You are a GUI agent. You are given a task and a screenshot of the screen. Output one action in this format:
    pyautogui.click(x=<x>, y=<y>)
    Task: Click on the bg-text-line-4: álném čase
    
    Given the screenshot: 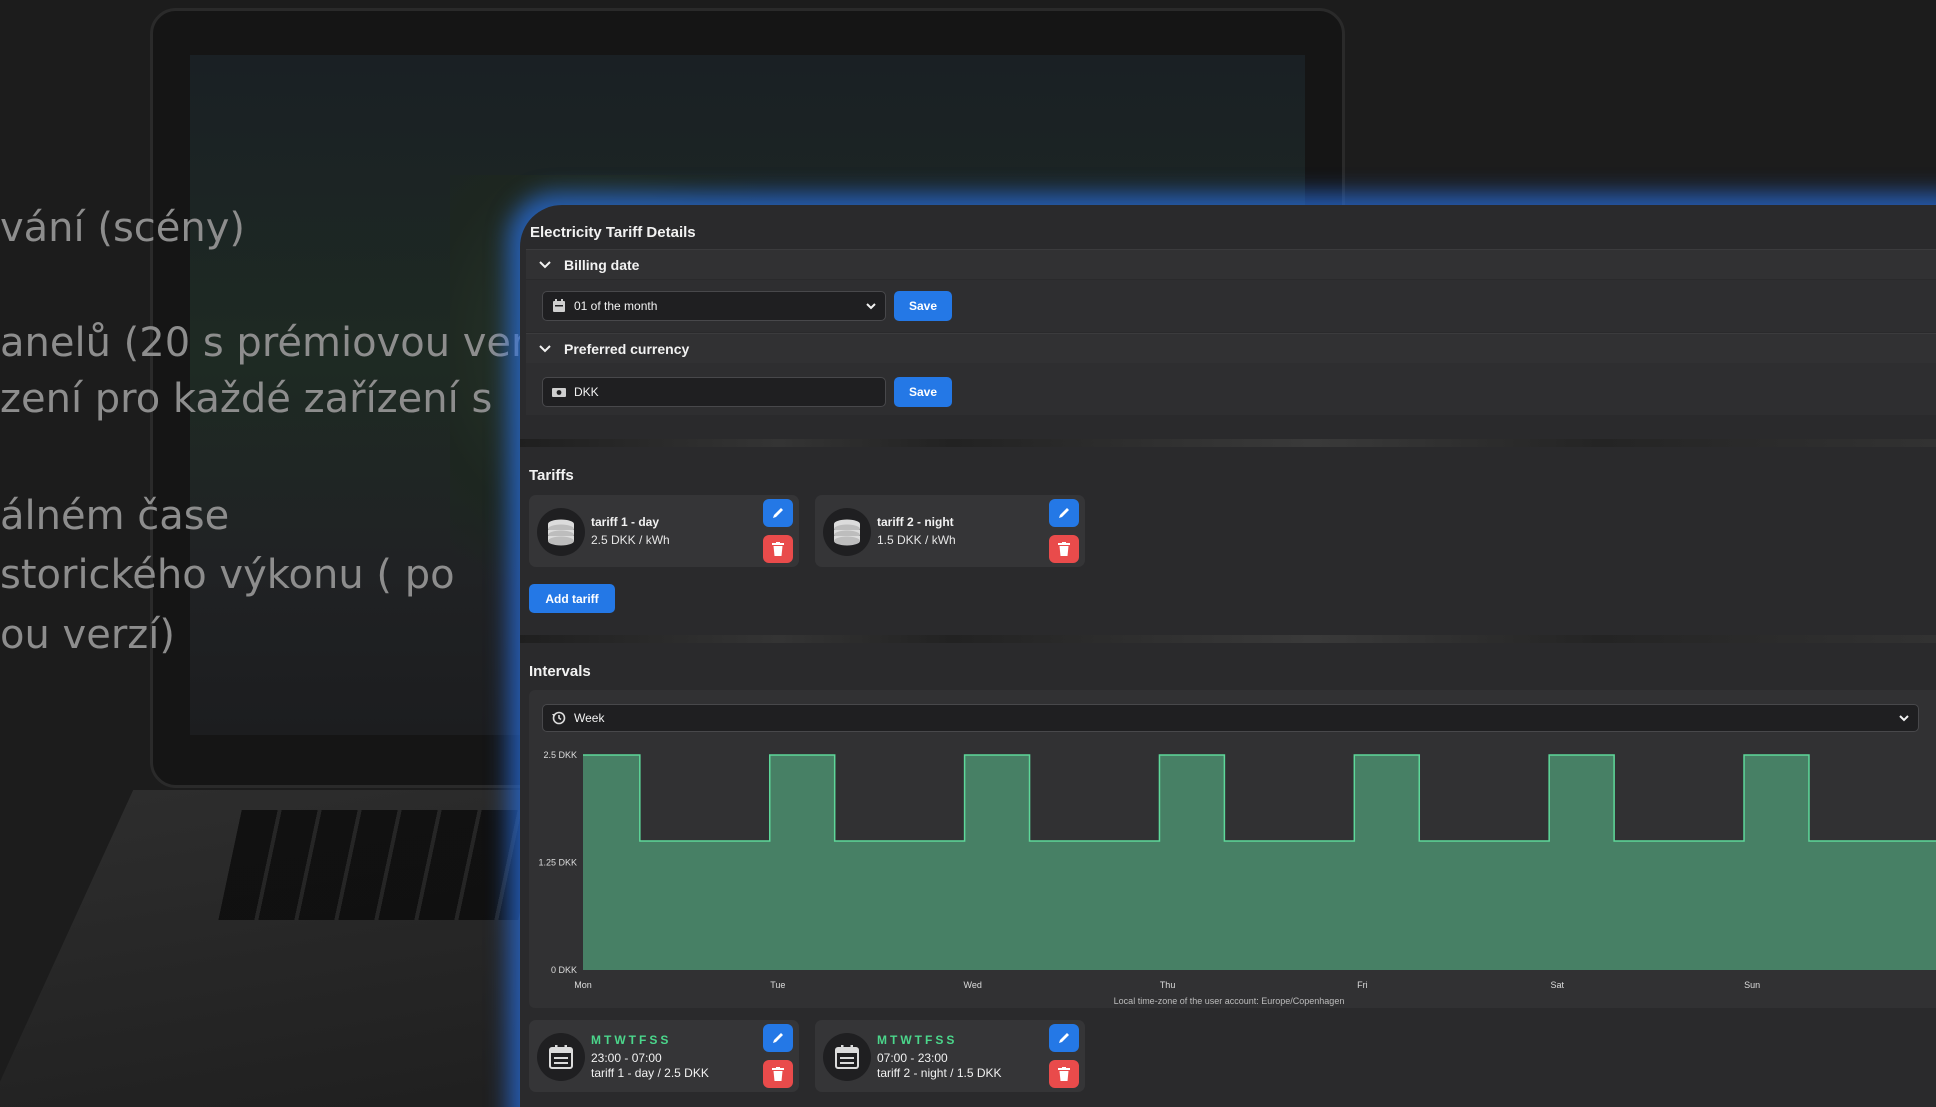 What is the action you would take?
    pyautogui.click(x=115, y=516)
    